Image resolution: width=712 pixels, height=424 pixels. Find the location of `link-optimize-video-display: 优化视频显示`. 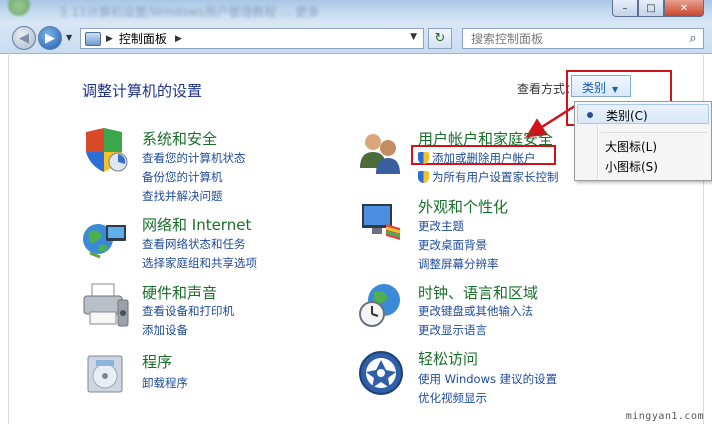

link-optimize-video-display: 优化视频显示 is located at coordinates (452, 398).